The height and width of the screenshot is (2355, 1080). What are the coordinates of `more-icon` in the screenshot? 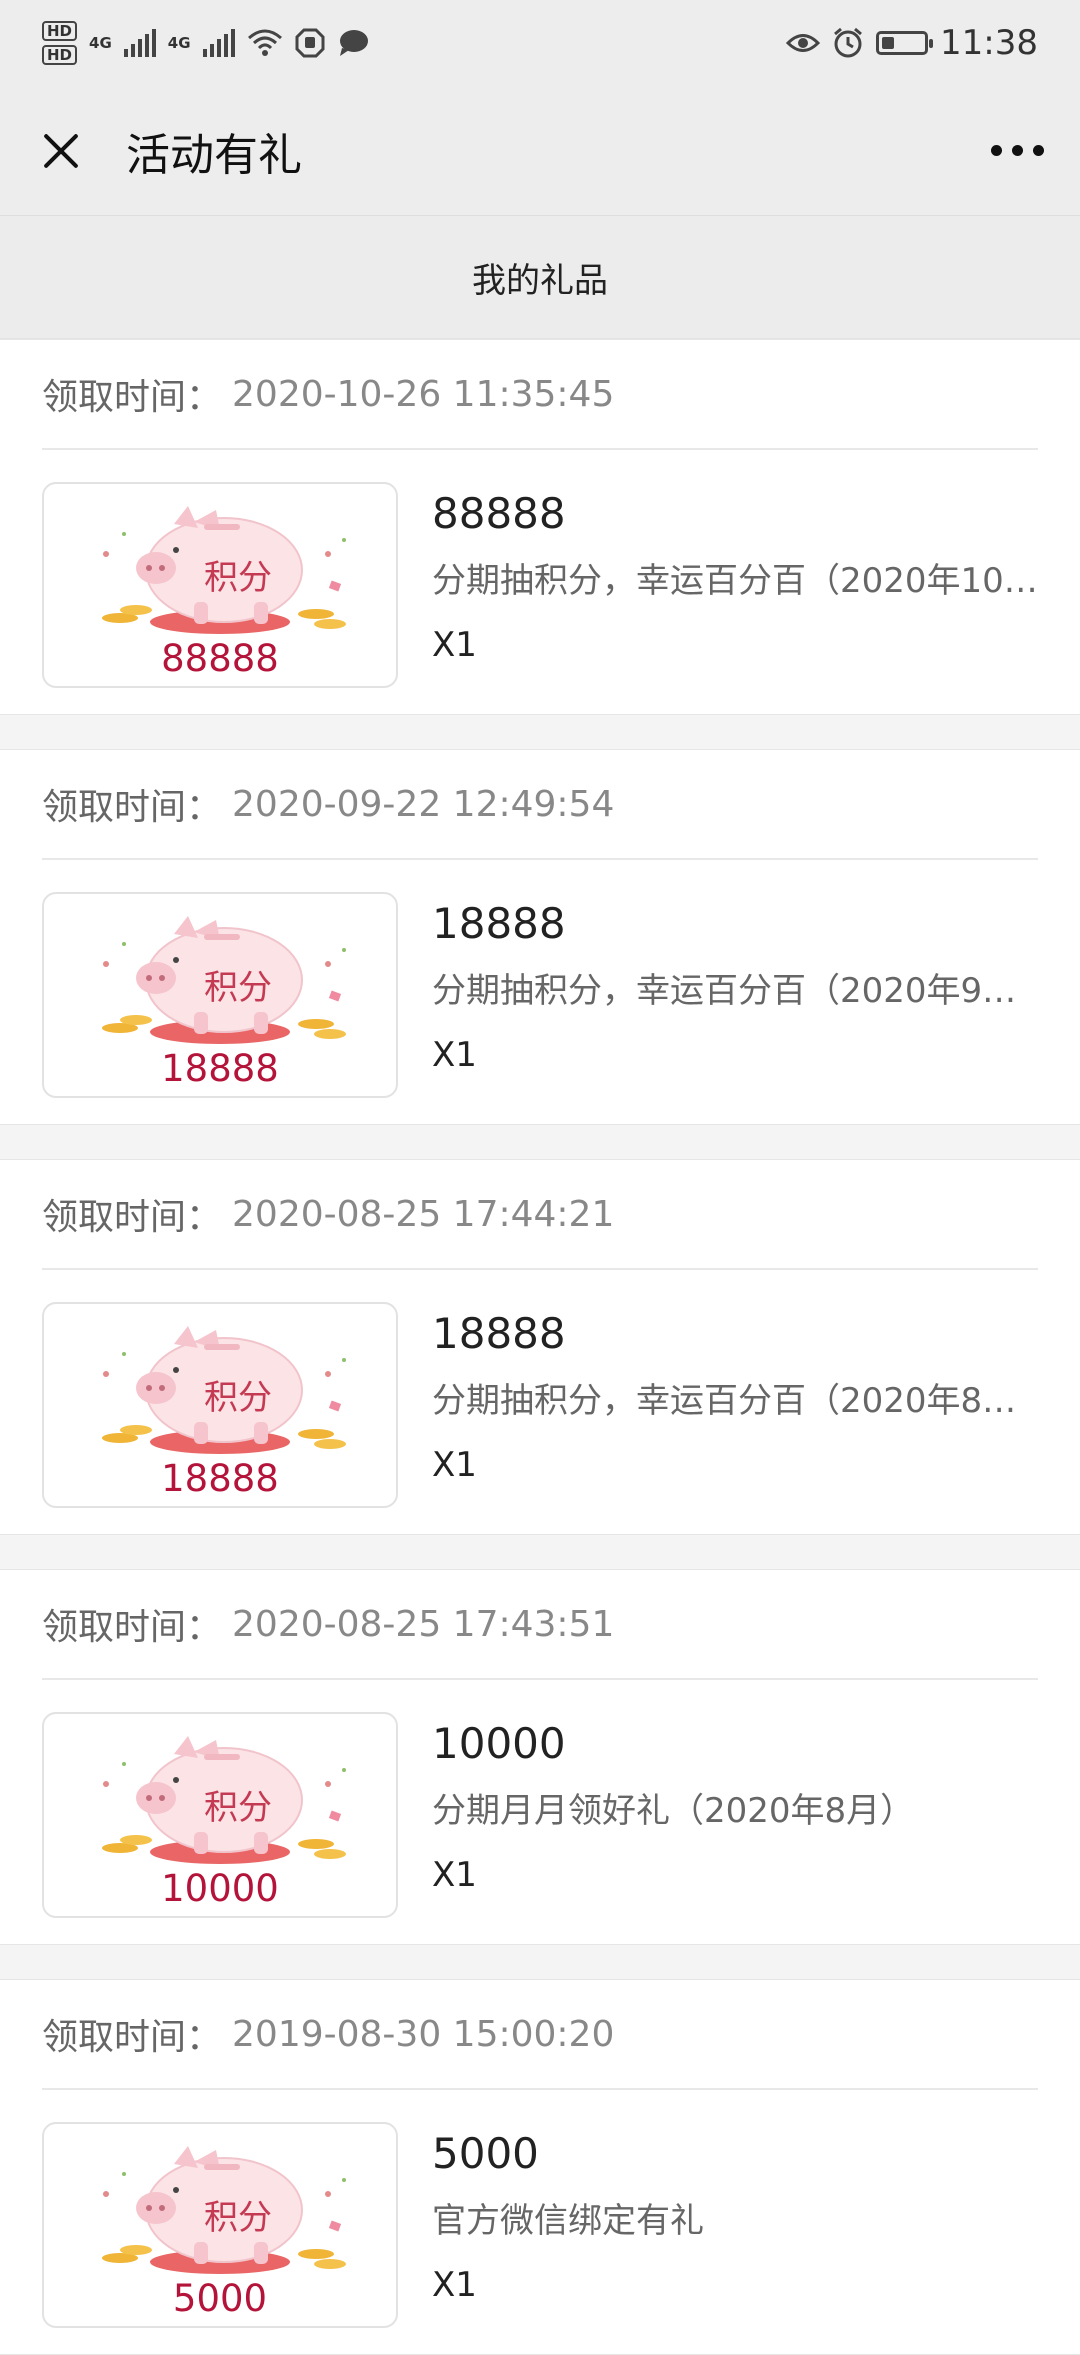 It's located at (1017, 150).